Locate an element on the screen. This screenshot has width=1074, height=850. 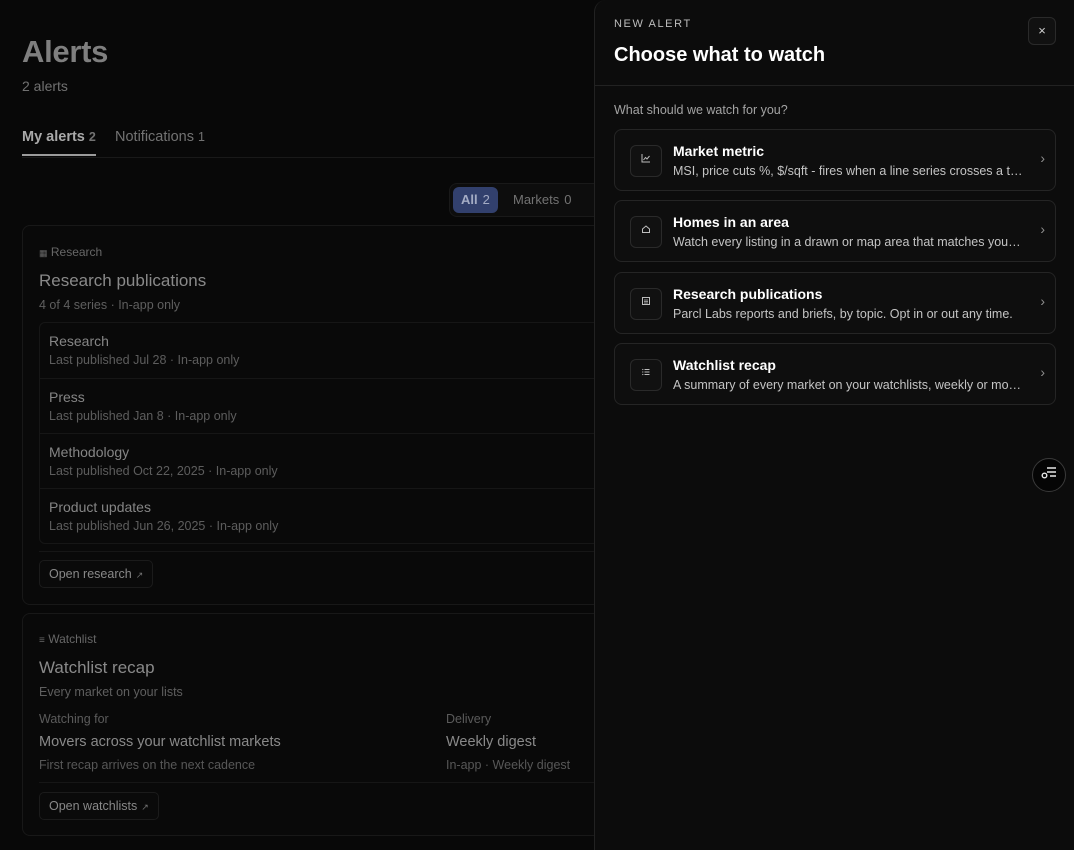
panel-kicker: NEW ALERT is located at coordinates (653, 24).